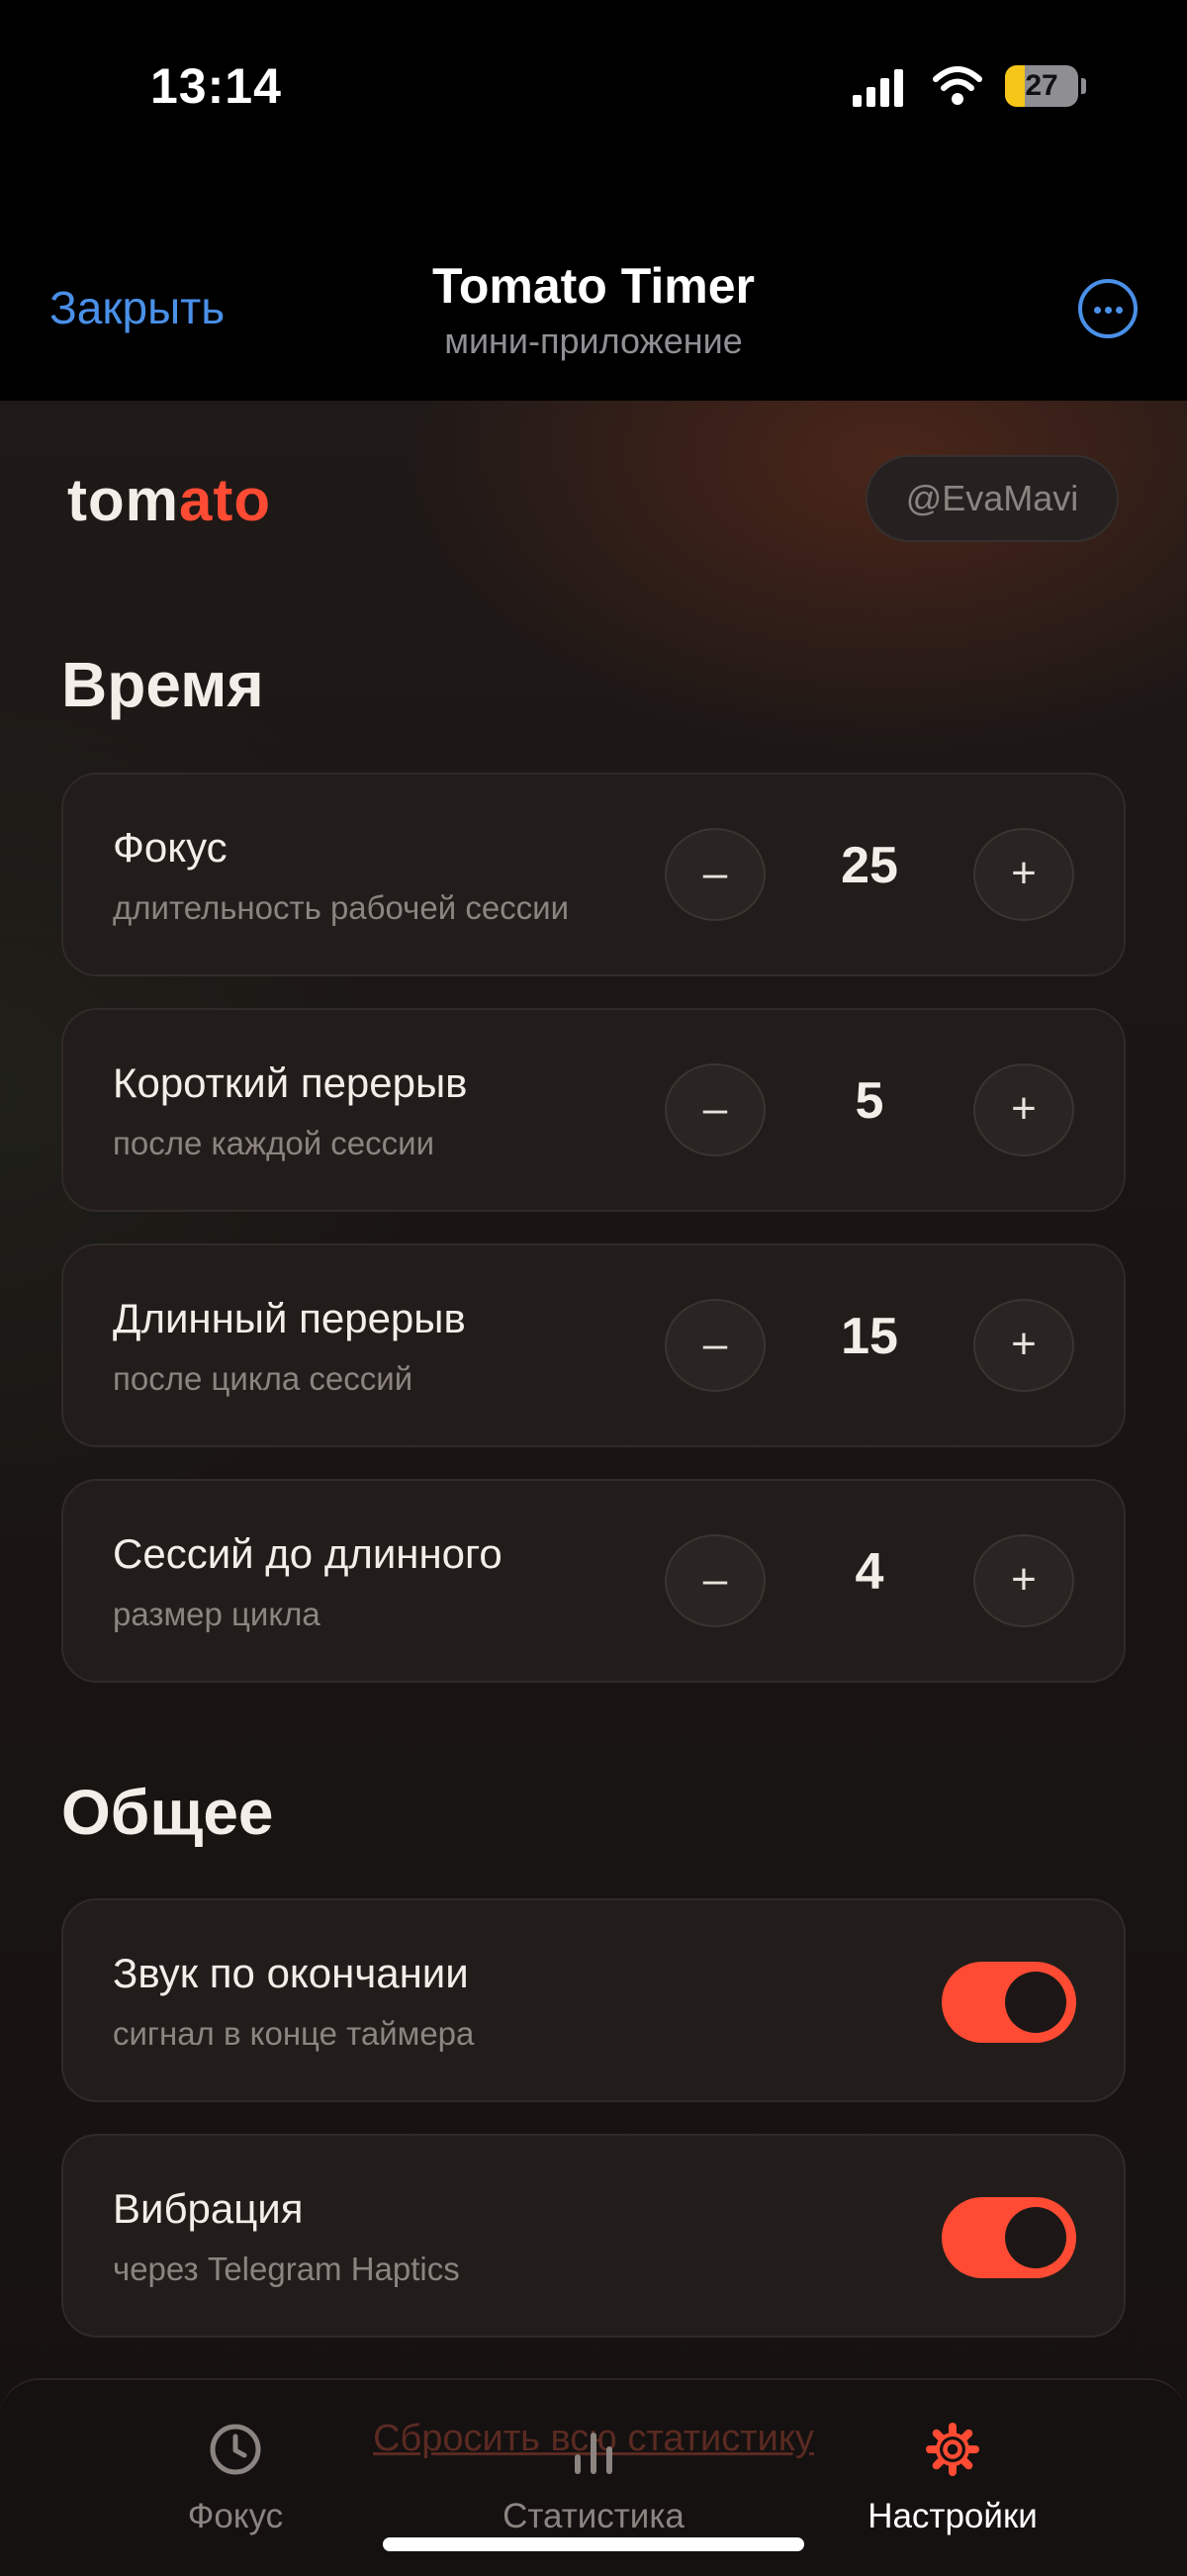  I want to click on setting-label: Звук по окончании, so click(291, 1973).